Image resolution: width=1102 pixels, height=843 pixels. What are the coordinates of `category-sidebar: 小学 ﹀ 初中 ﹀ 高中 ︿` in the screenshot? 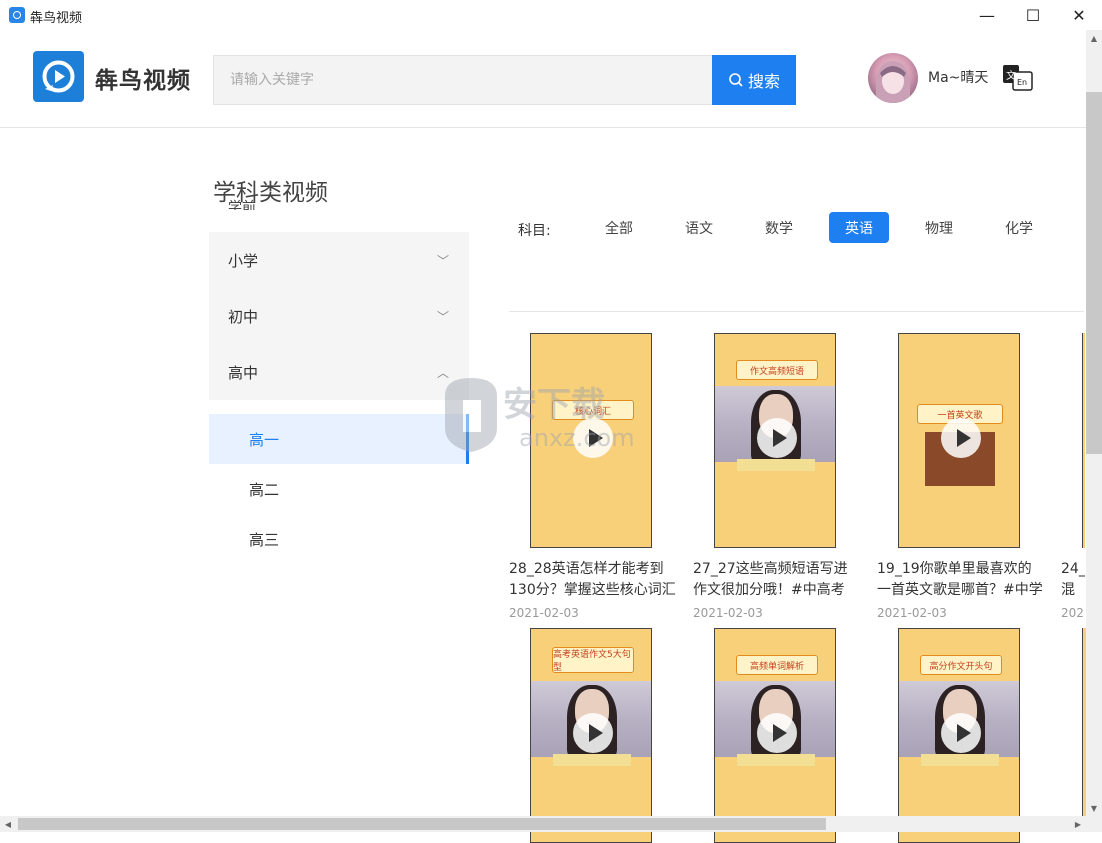 It's located at (339, 316).